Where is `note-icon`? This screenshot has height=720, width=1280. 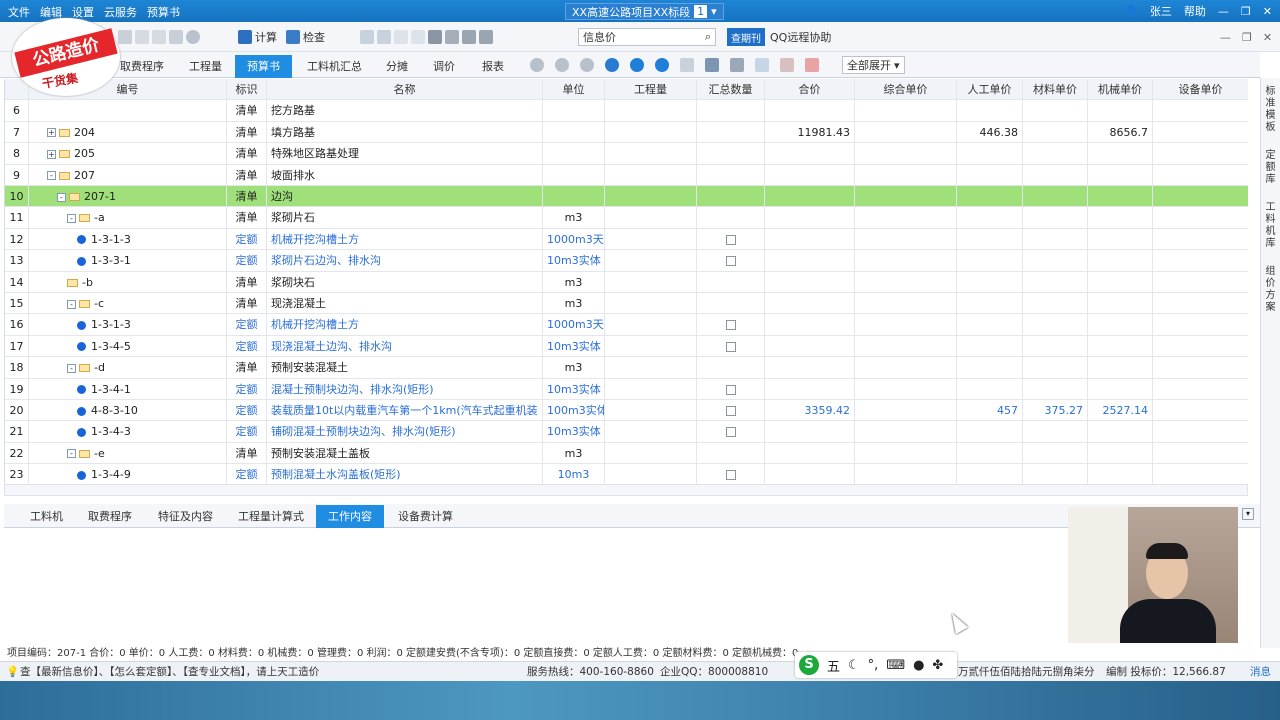 note-icon is located at coordinates (469, 37).